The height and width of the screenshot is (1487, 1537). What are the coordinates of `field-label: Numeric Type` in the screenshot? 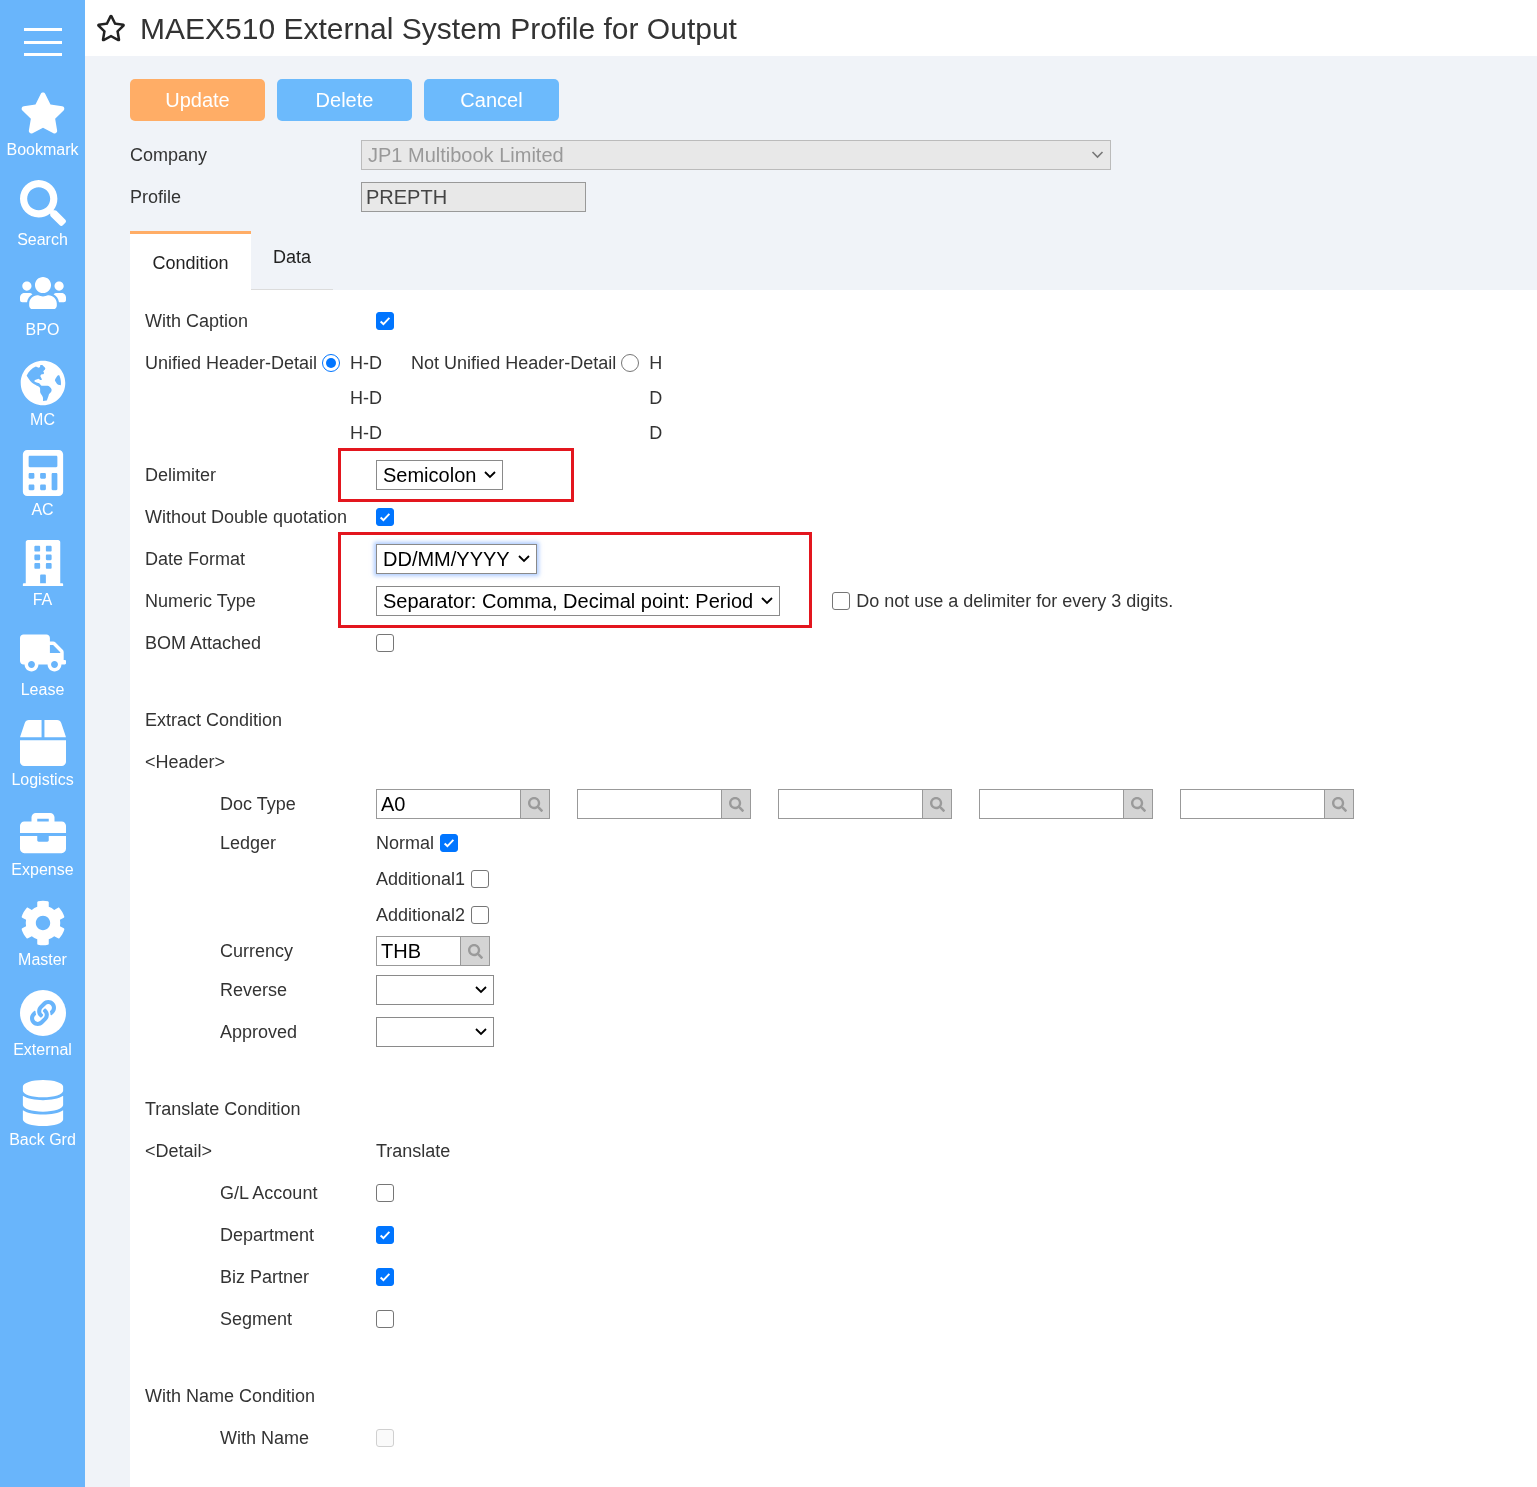 It's located at (200, 601).